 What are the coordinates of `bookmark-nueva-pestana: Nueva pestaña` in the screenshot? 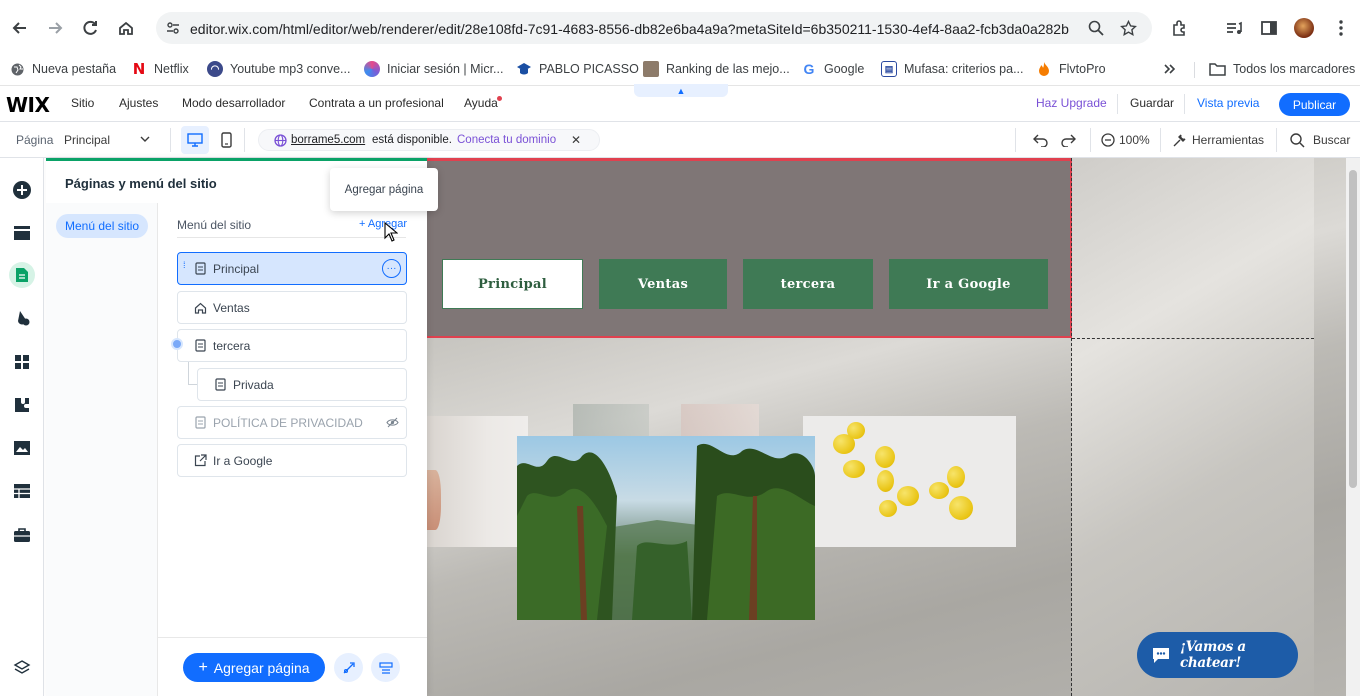 It's located at (62, 69).